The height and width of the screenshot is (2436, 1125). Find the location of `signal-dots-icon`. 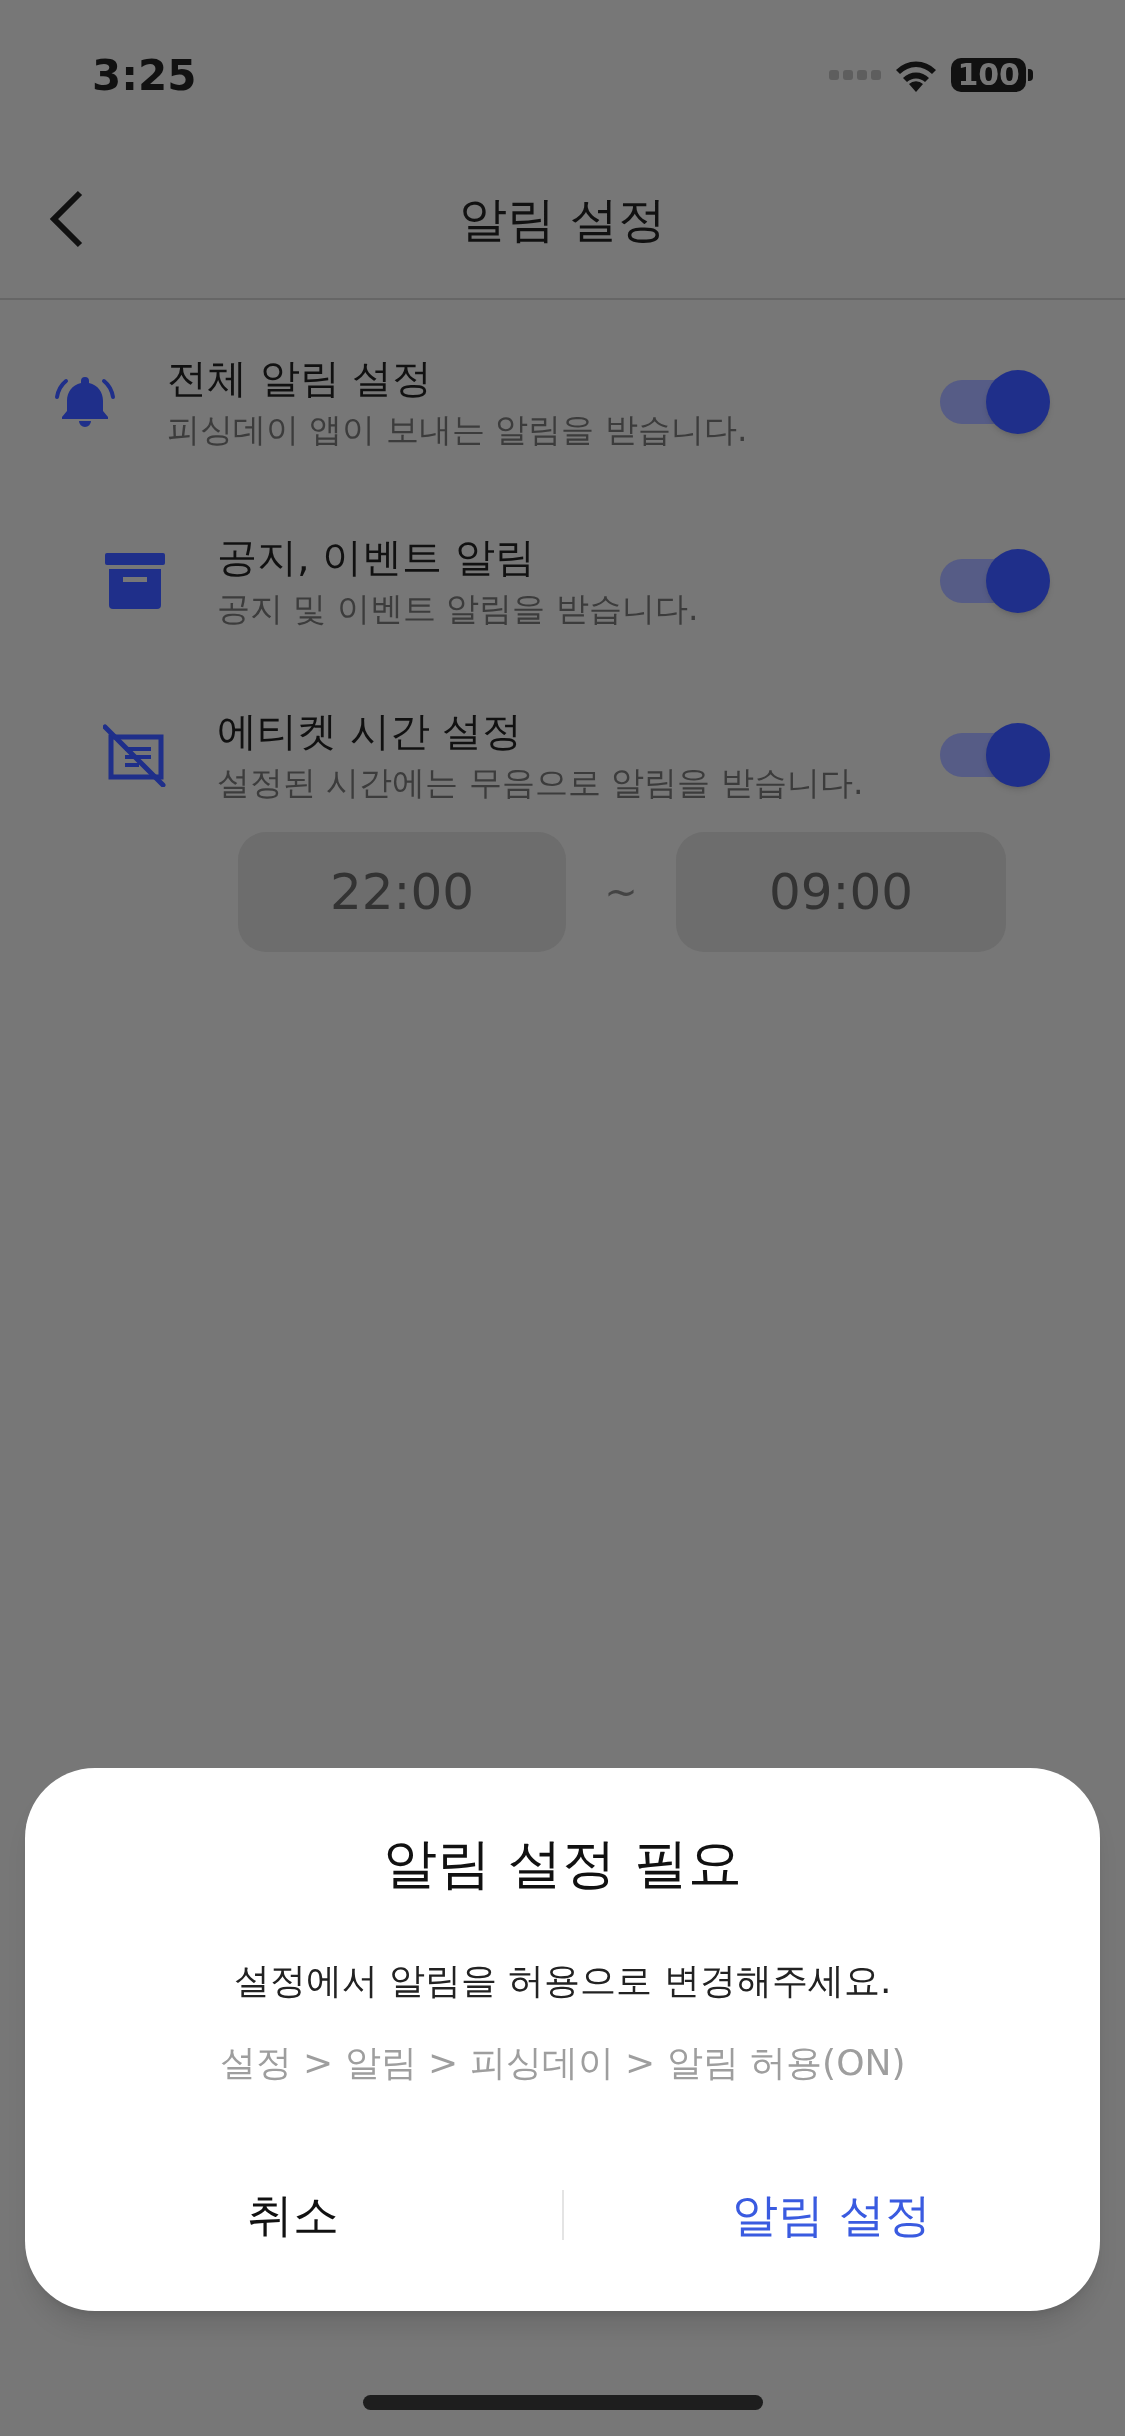

signal-dots-icon is located at coordinates (855, 75).